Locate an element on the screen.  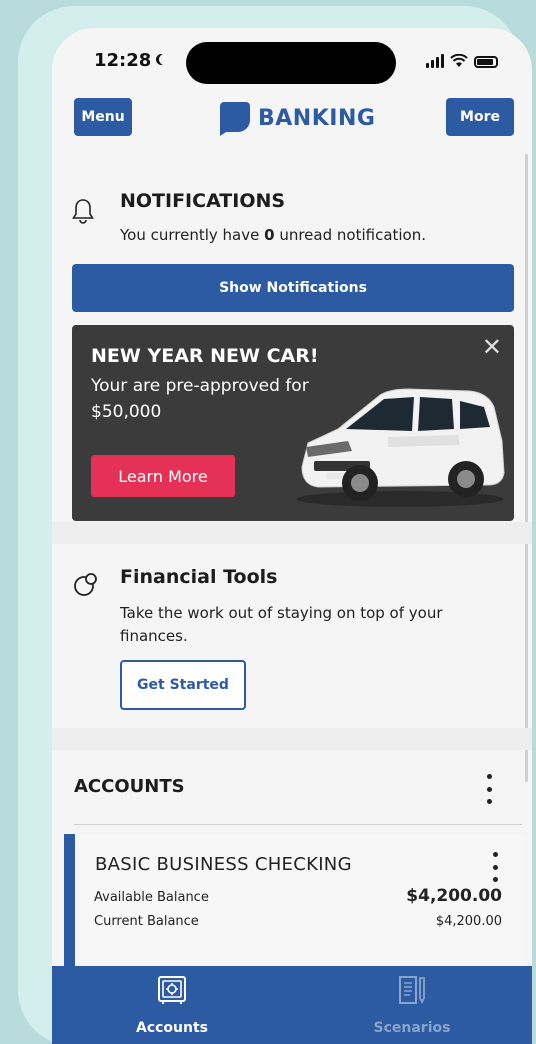
more-button: More is located at coordinates (480, 117).